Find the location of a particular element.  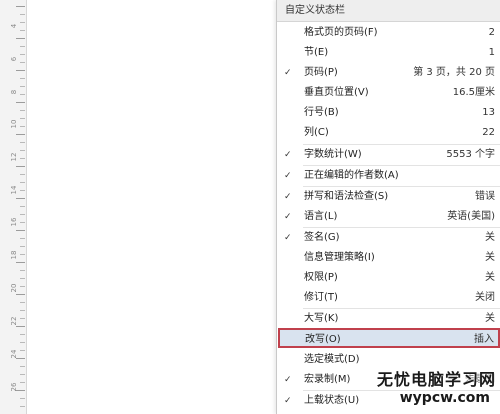

menu-item-label: 格式页的页码(F) is located at coordinates (341, 32).